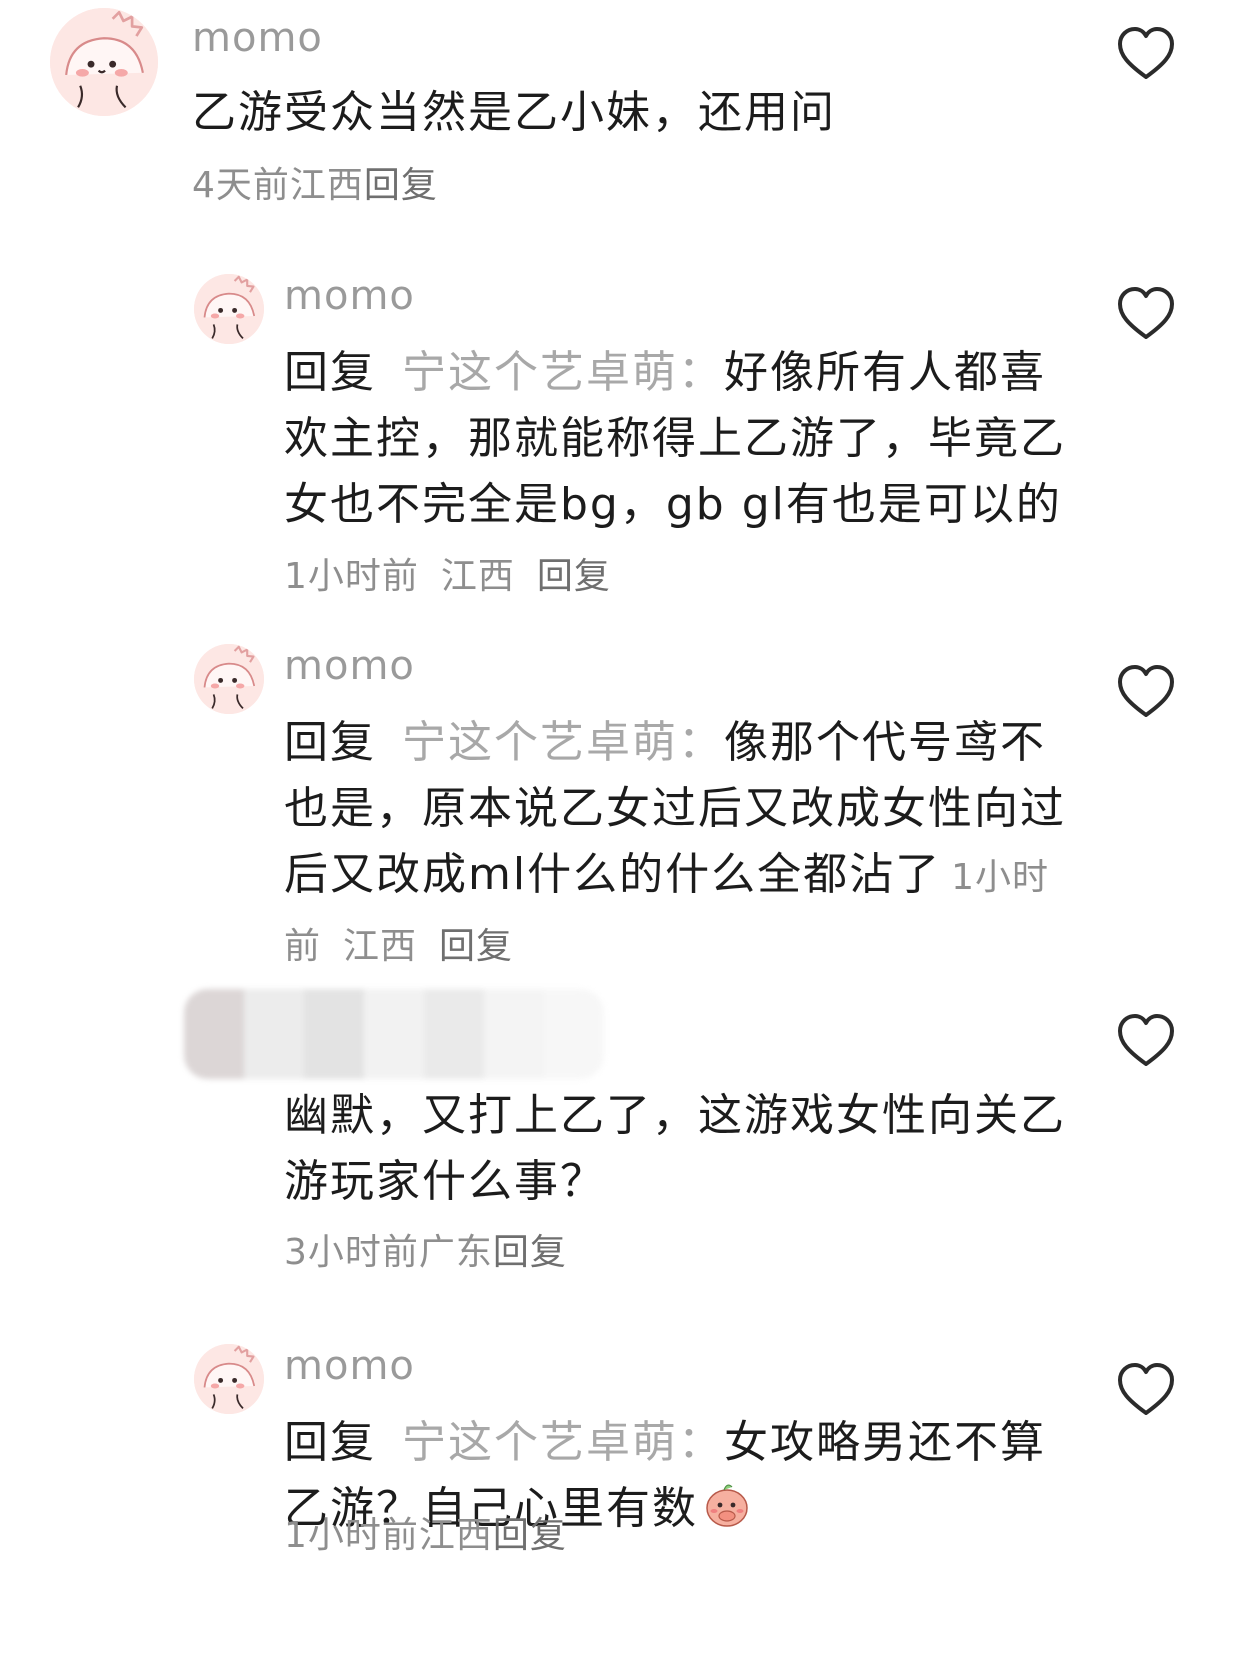  What do you see at coordinates (514, 112) in the screenshot?
I see `comment-text: 乙游受众当然是乙小妹，还用问` at bounding box center [514, 112].